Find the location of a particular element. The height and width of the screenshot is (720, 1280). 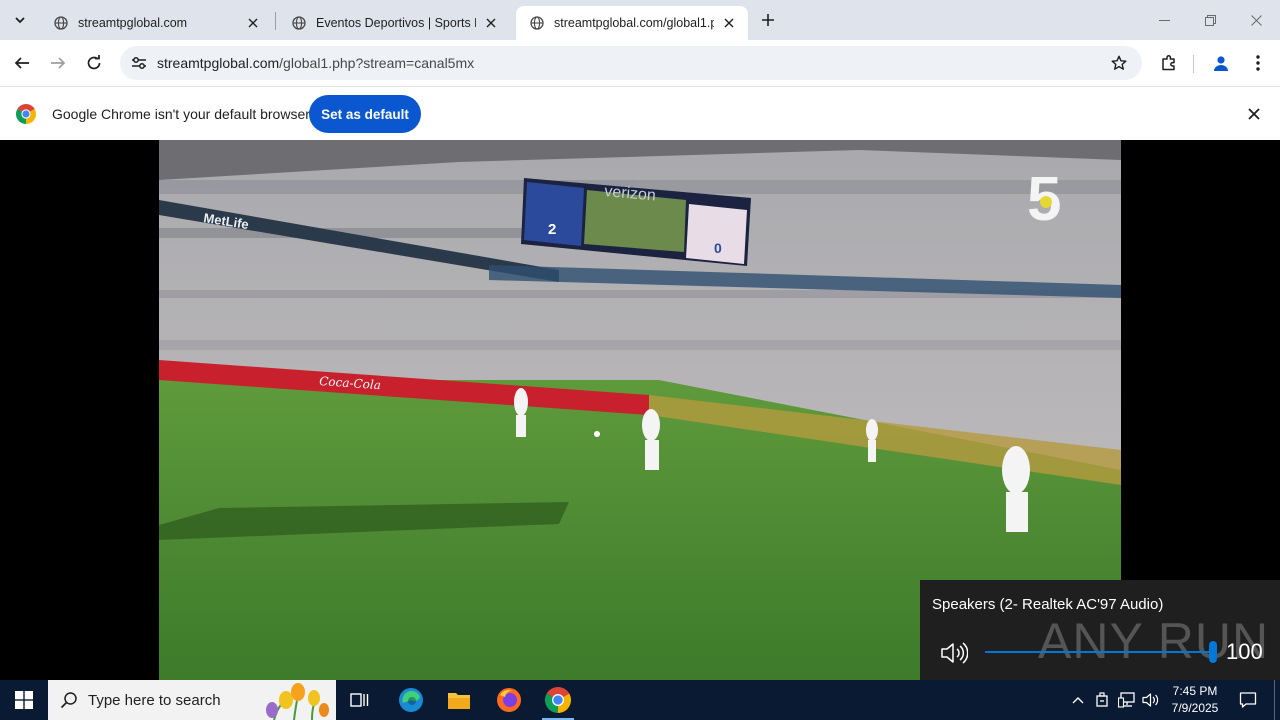

chevron-up-icon is located at coordinates (1078, 700).